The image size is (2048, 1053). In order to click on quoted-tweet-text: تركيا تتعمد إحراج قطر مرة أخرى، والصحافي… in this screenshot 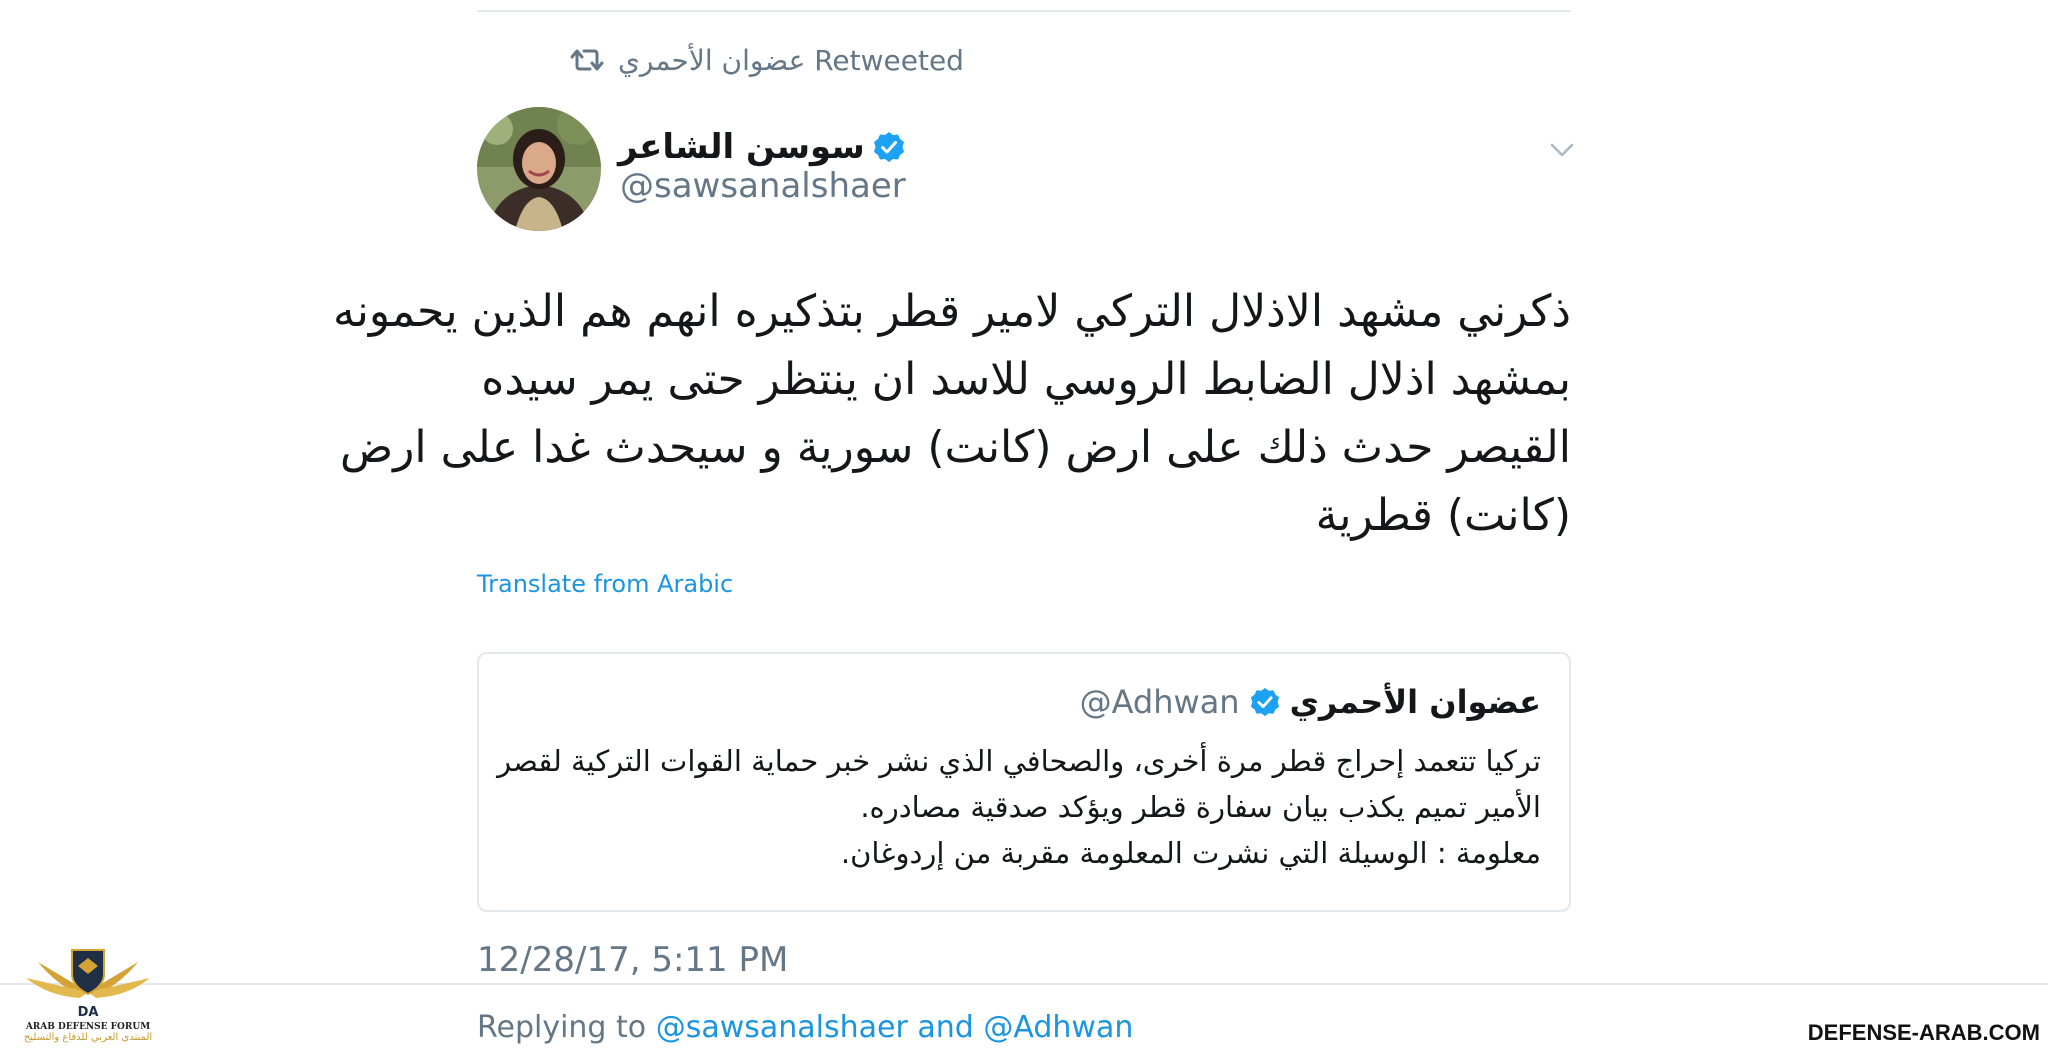, I will do `click(1019, 807)`.